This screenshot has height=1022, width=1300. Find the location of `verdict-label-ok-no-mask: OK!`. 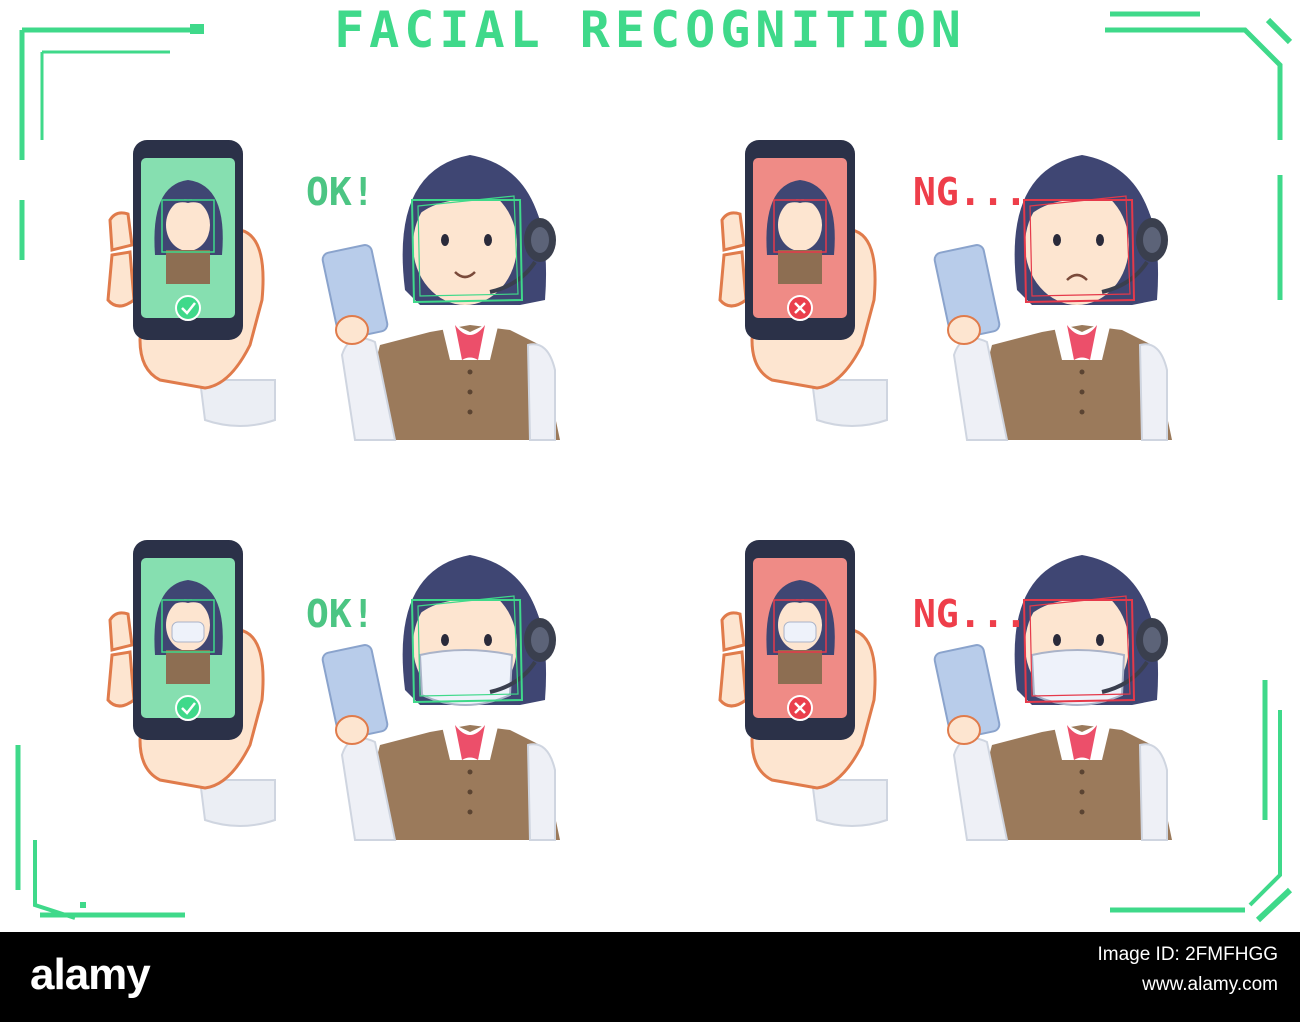

verdict-label-ok-no-mask: OK! is located at coordinates (340, 192).